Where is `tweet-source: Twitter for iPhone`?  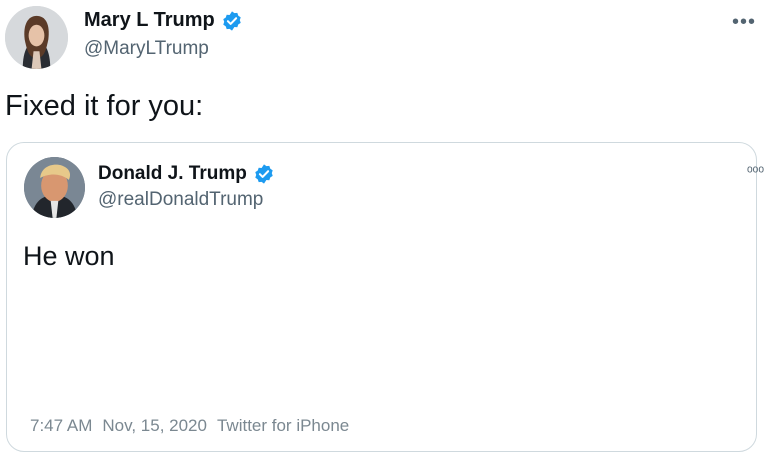
tweet-source: Twitter for iPhone is located at coordinates (283, 425).